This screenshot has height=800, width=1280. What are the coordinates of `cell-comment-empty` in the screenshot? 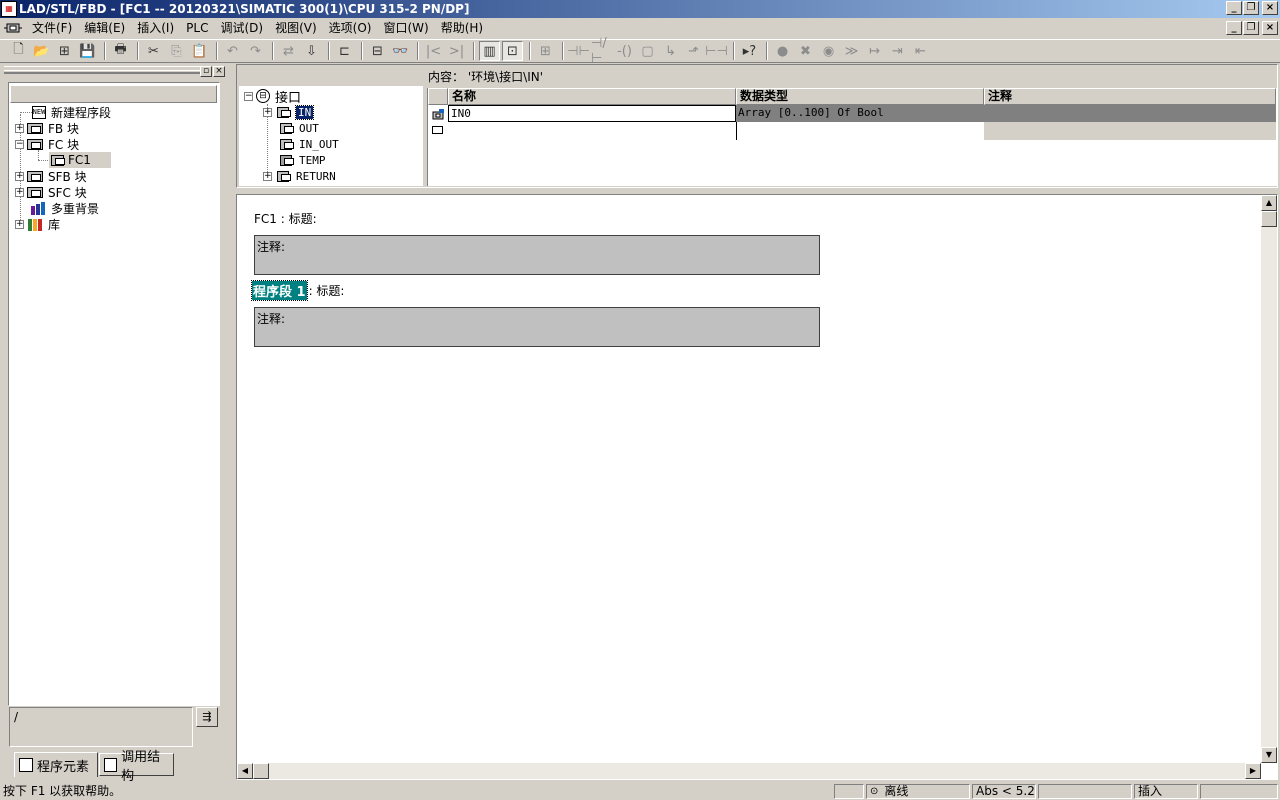 It's located at (1130, 131).